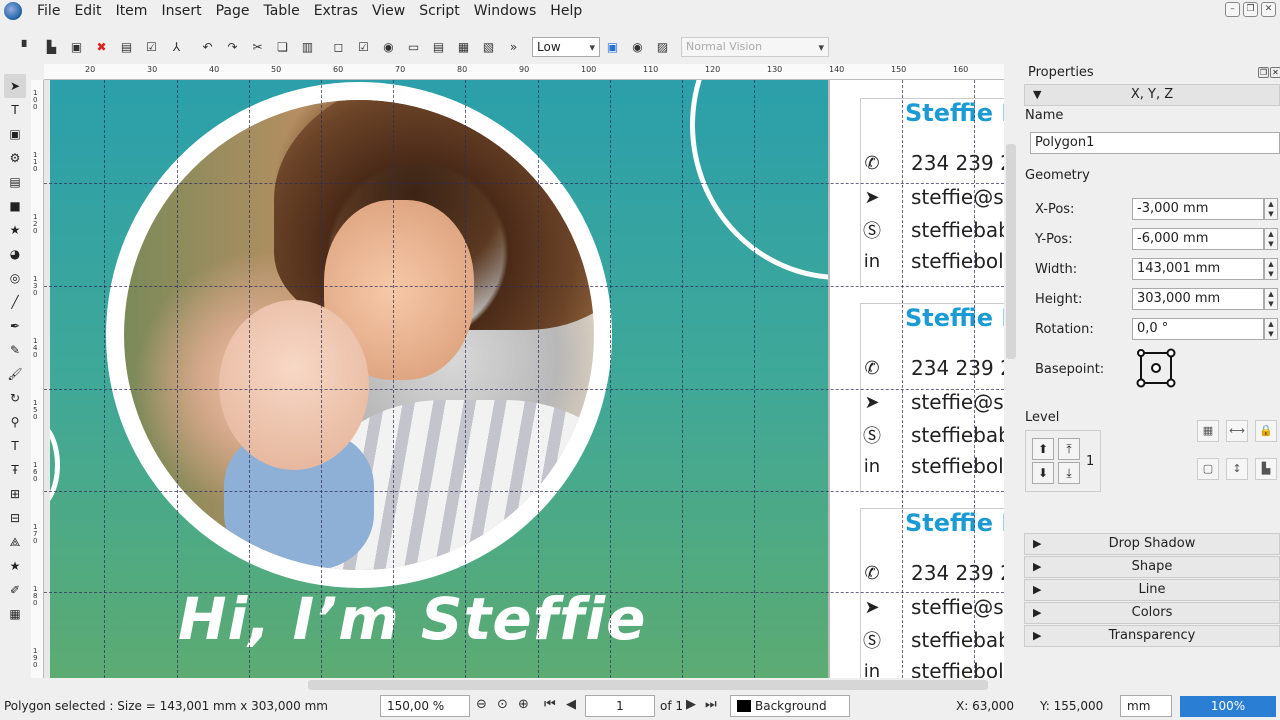  What do you see at coordinates (307, 47) in the screenshot?
I see `paste-icon: ▥` at bounding box center [307, 47].